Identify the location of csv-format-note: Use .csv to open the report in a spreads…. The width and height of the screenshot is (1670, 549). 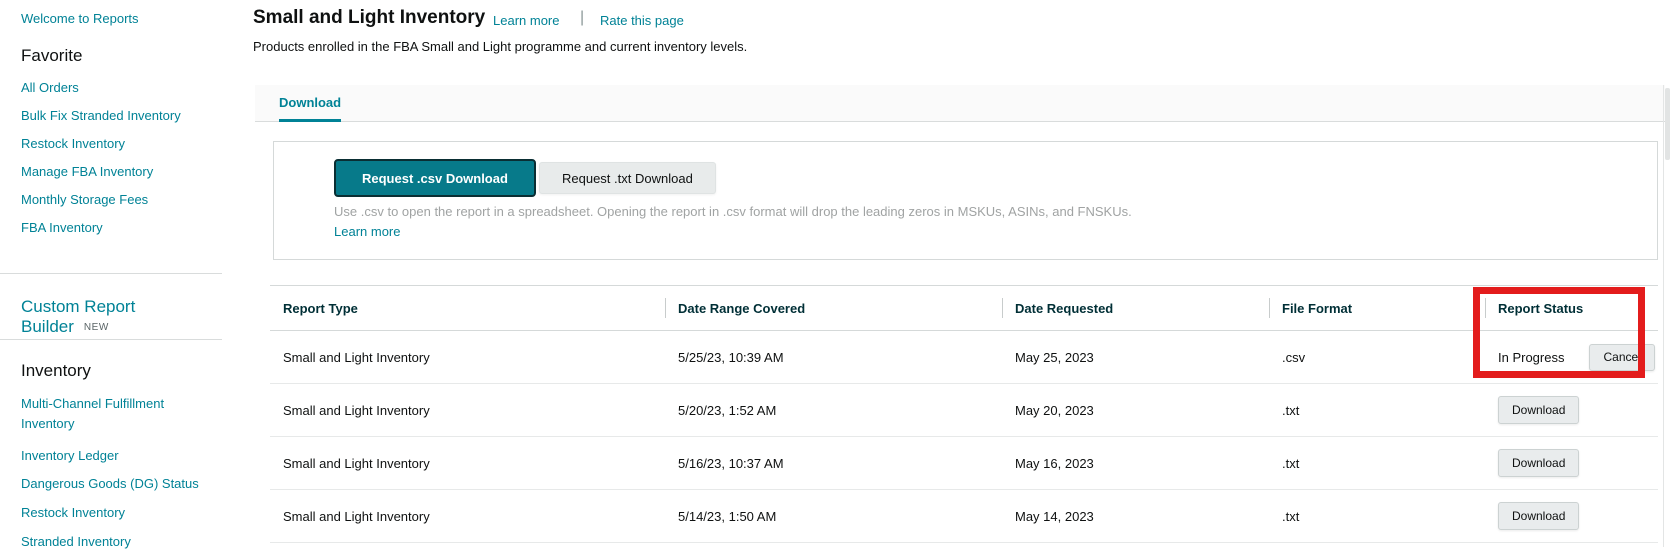
(733, 211).